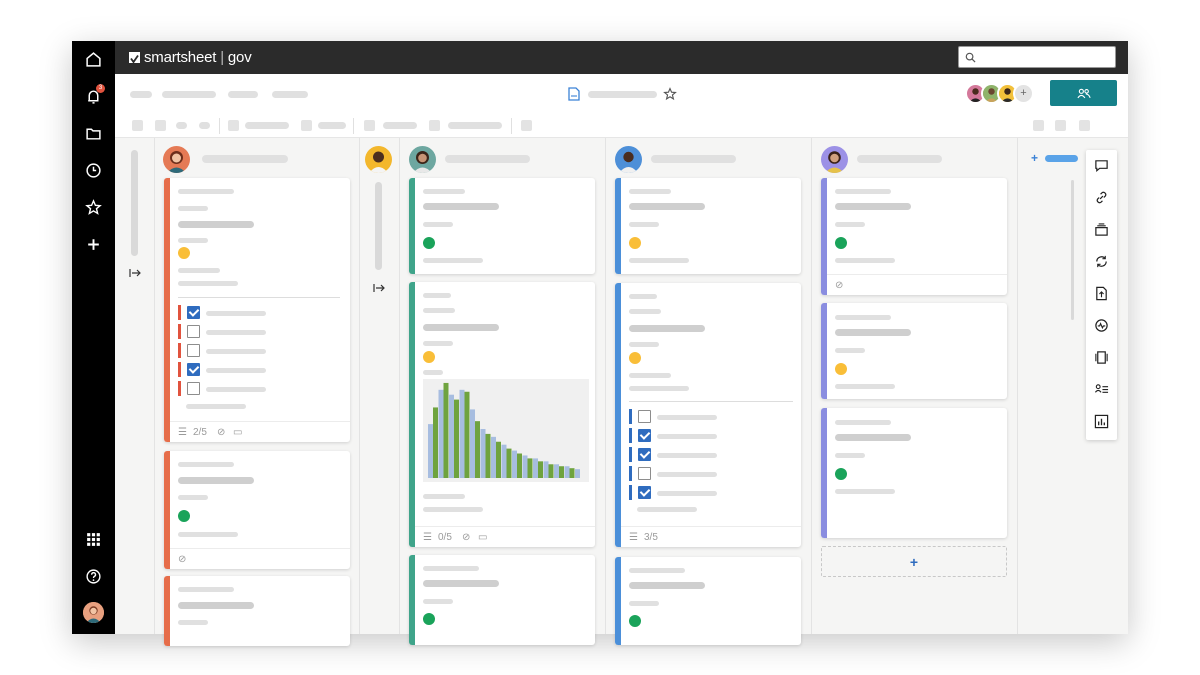 The height and width of the screenshot is (675, 1200). What do you see at coordinates (670, 94) in the screenshot?
I see `favorite-star-icon` at bounding box center [670, 94].